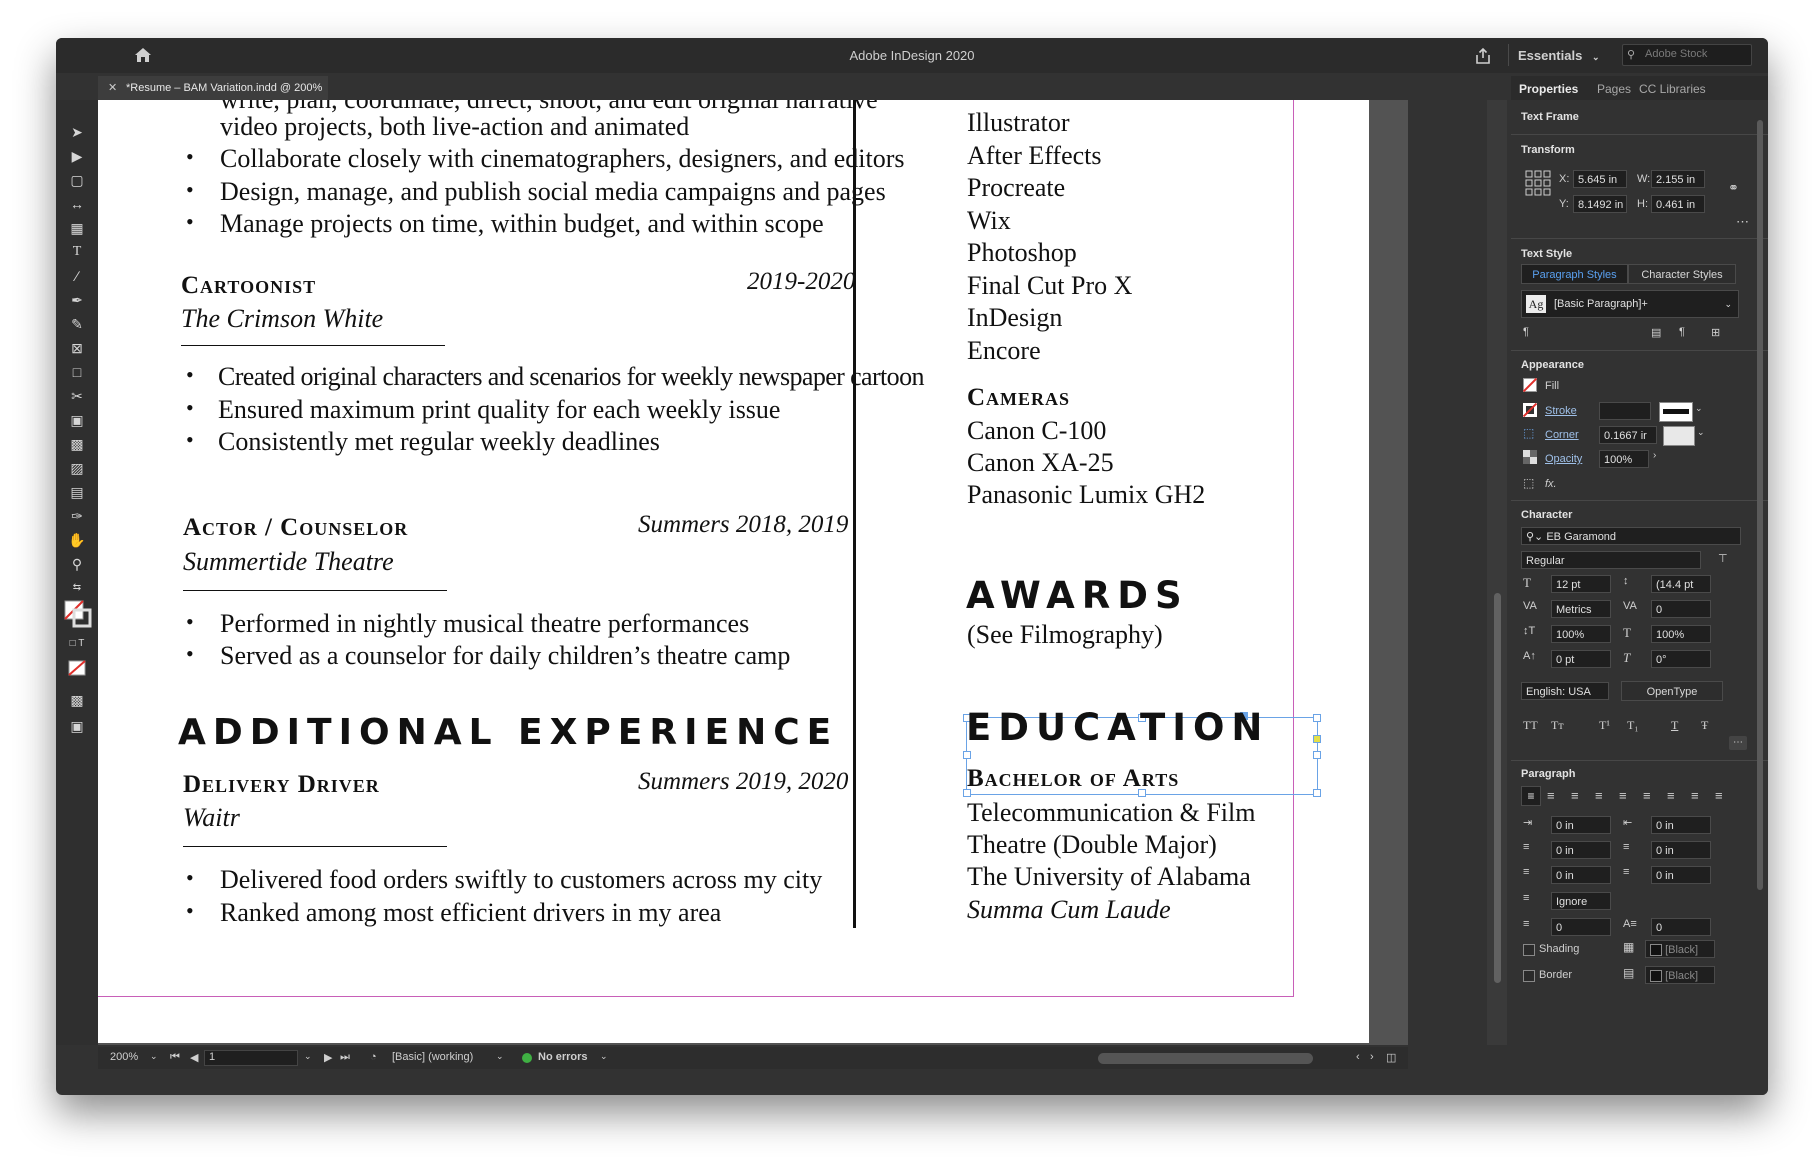  I want to click on font-size-field: 12 pt, so click(1581, 584).